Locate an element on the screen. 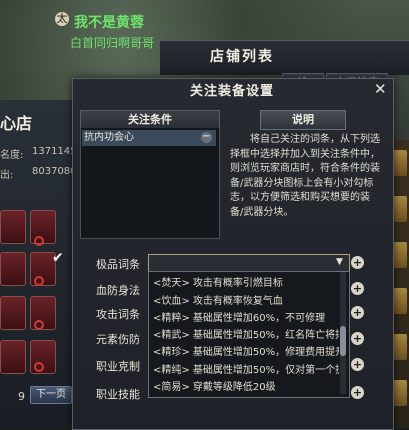  remove-condition-button: − is located at coordinates (206, 137).